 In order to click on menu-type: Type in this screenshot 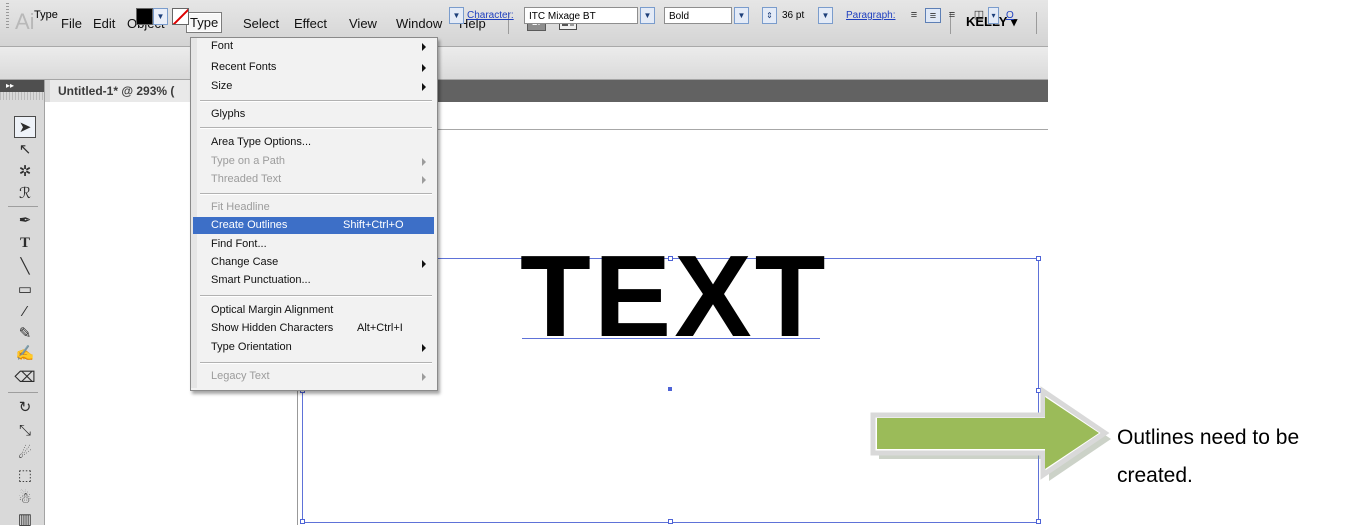, I will do `click(204, 22)`.